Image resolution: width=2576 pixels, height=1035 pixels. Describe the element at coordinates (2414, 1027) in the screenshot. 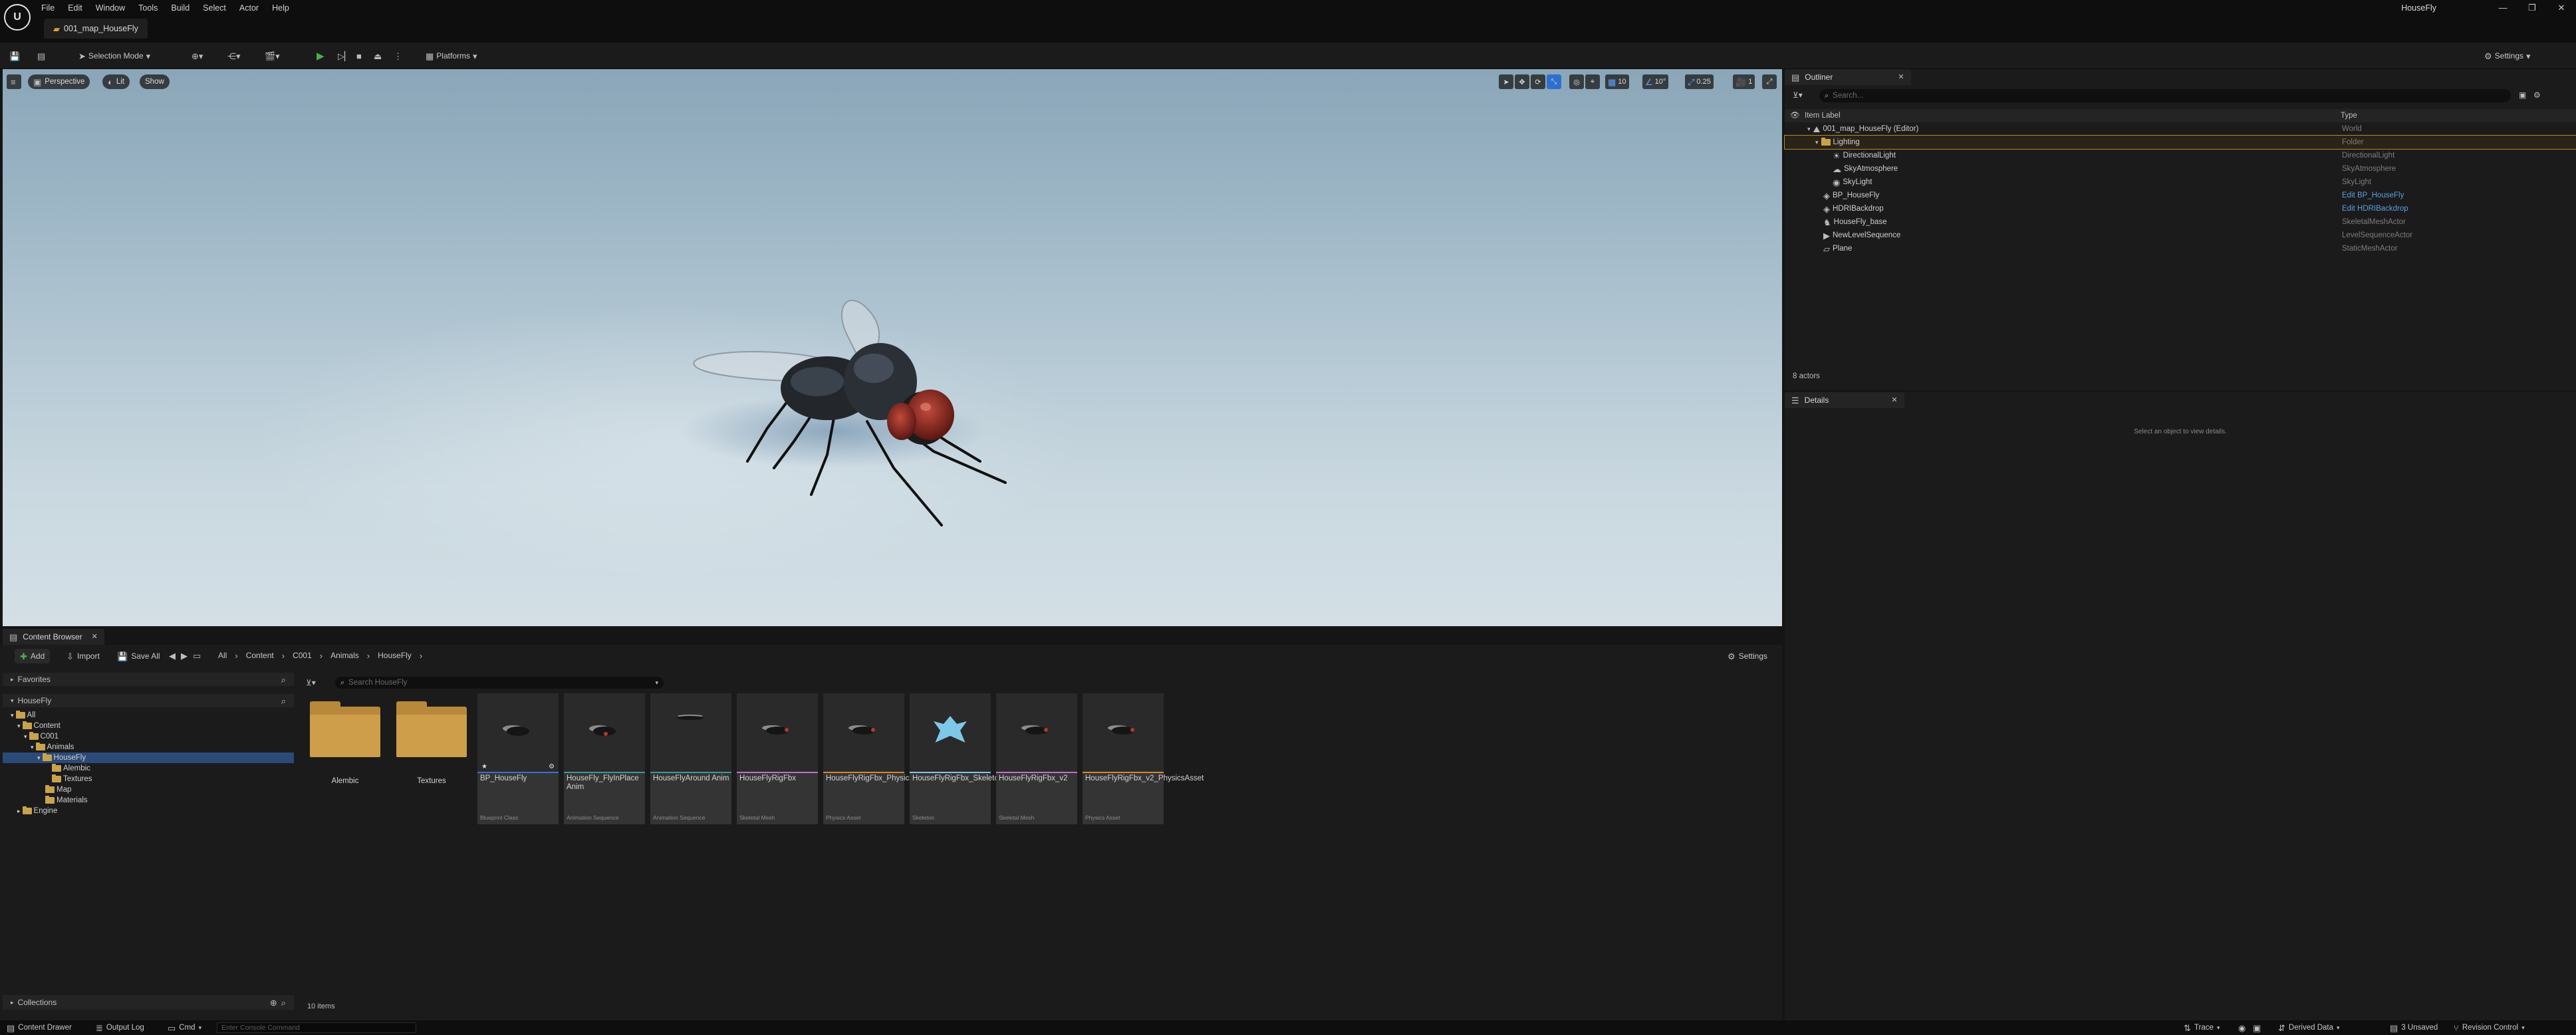

I see `unsaved-button: ▤ 3 Unsaved` at that location.